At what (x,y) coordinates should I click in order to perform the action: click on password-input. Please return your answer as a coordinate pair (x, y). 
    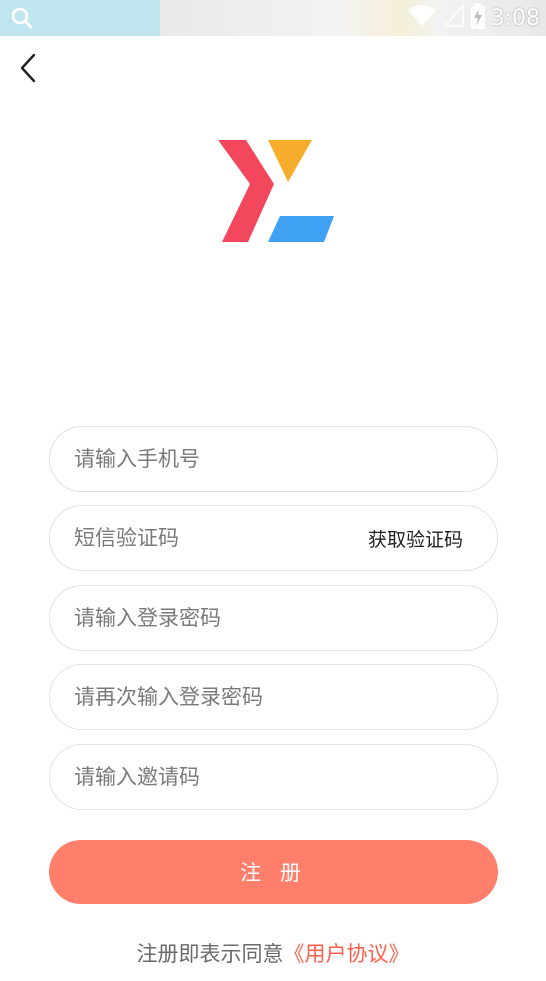
    Looking at the image, I should click on (273, 618).